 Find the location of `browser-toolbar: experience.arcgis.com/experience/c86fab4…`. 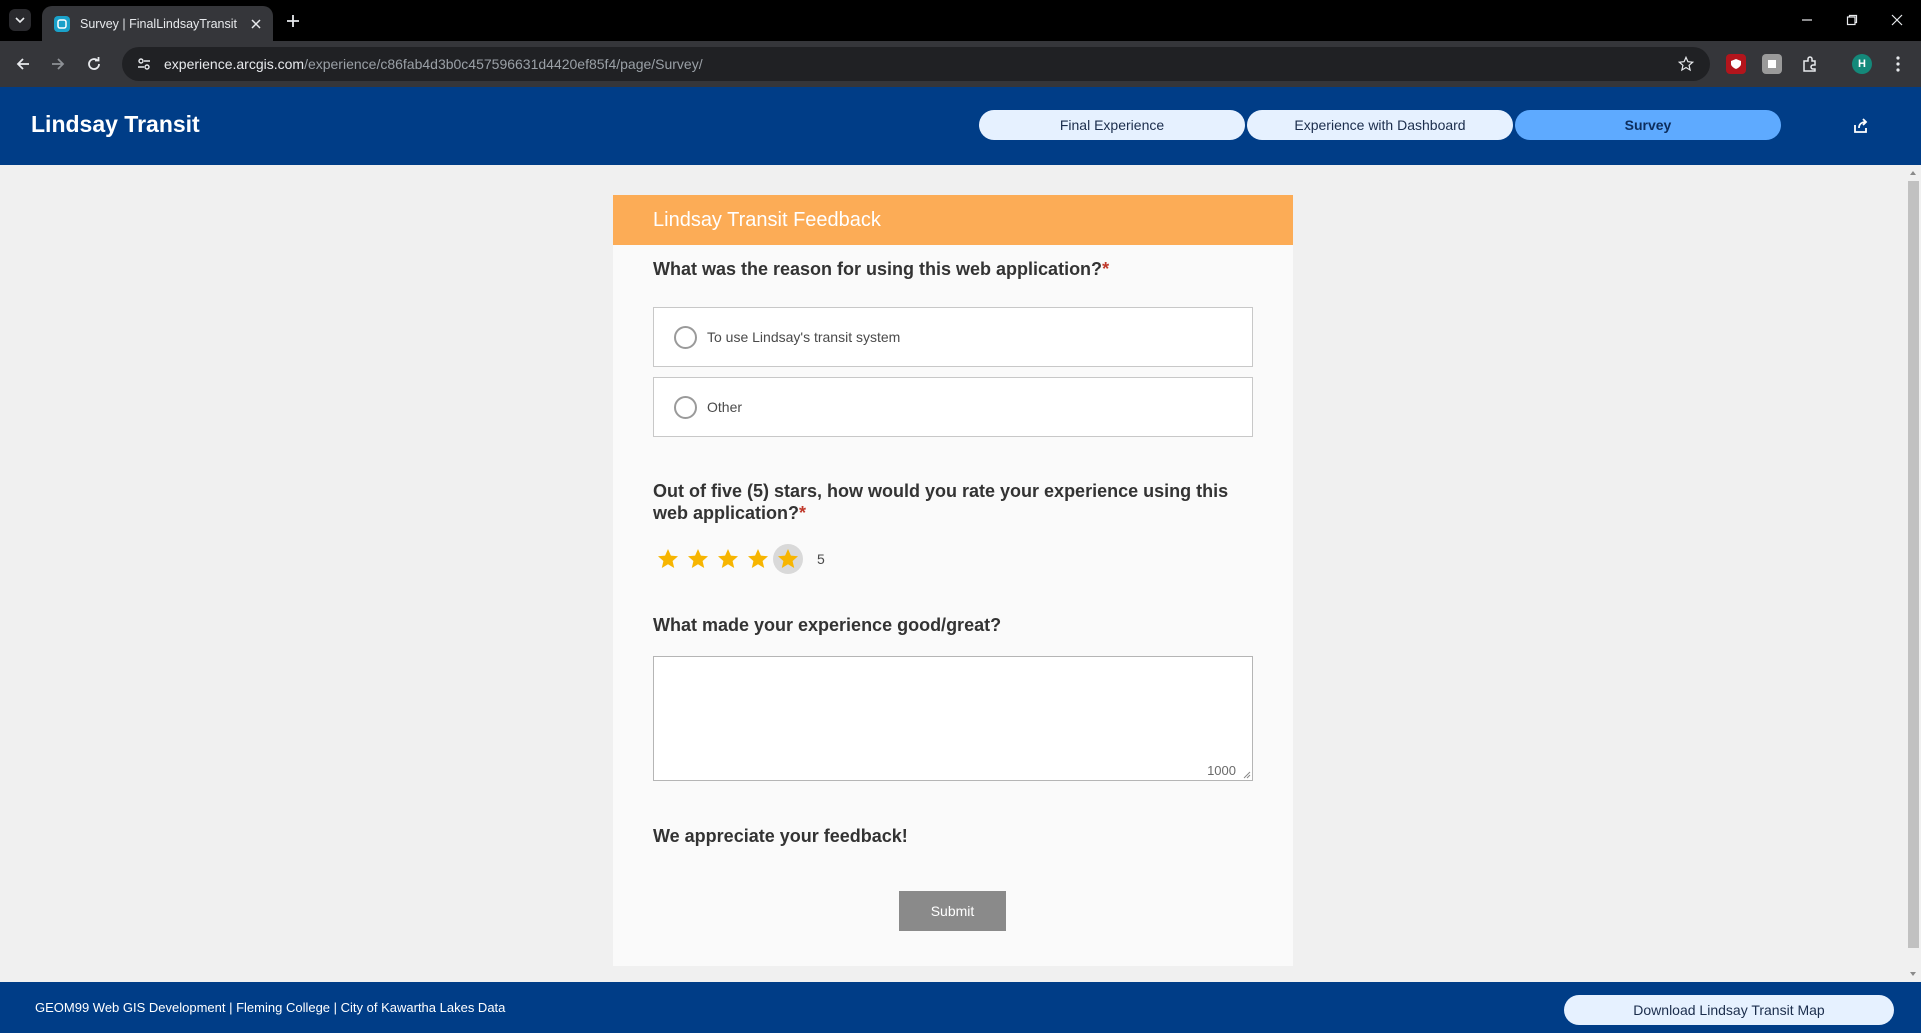

browser-toolbar: experience.arcgis.com/experience/c86fab4… is located at coordinates (960, 64).